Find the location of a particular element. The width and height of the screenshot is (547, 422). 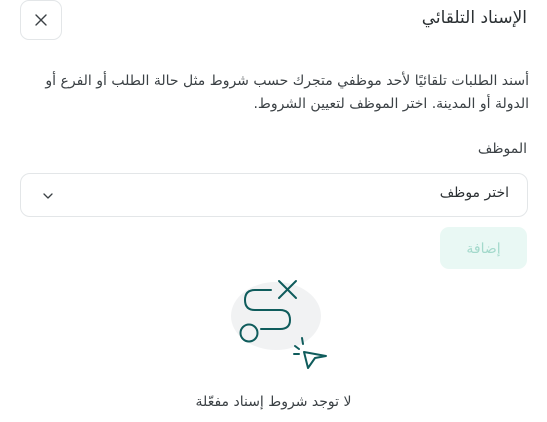

panel-header: الإسناد التلقائي is located at coordinates (273, 21).